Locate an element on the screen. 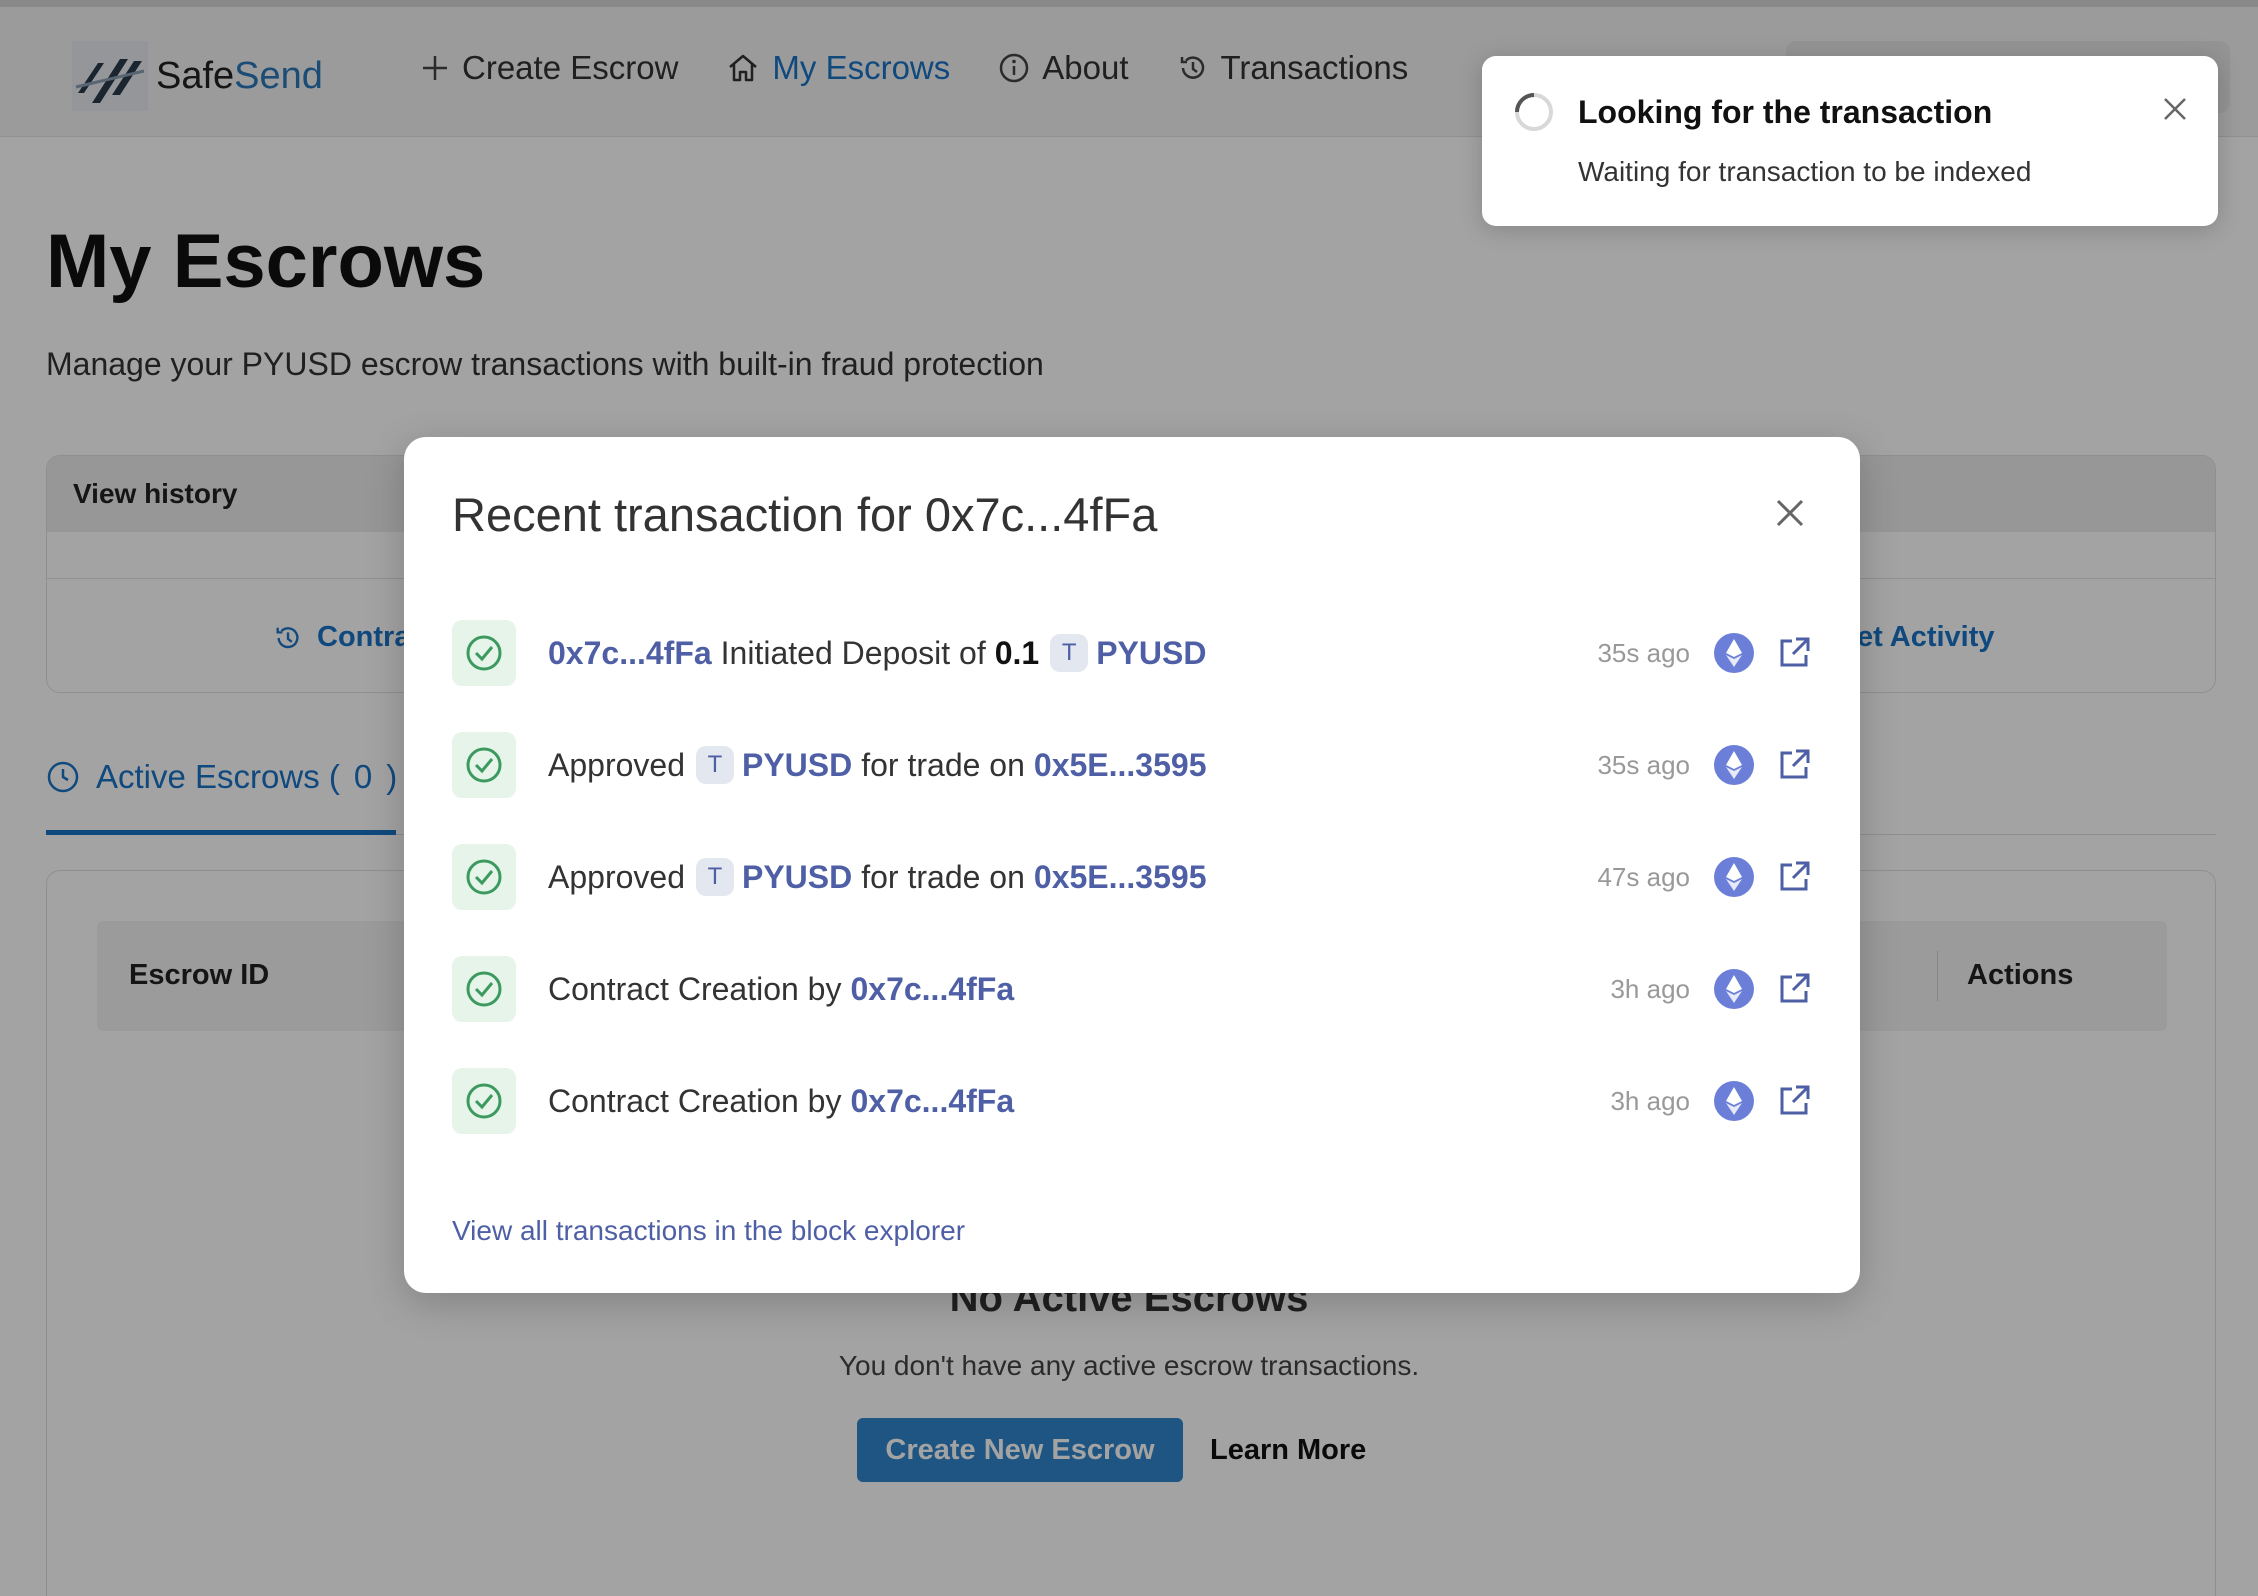 The width and height of the screenshot is (2258, 1596). loading-spinner-icon is located at coordinates (1534, 112).